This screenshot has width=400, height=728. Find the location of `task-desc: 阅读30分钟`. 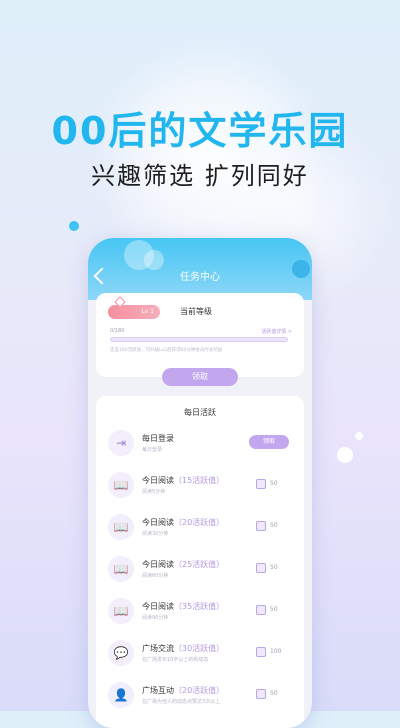

task-desc: 阅读30分钟 is located at coordinates (155, 534).